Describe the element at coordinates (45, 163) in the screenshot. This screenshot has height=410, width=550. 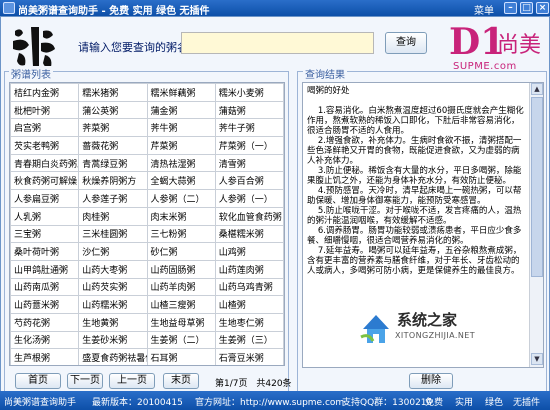
I see `porridge-cell: 青春期白炎药粥三` at that location.